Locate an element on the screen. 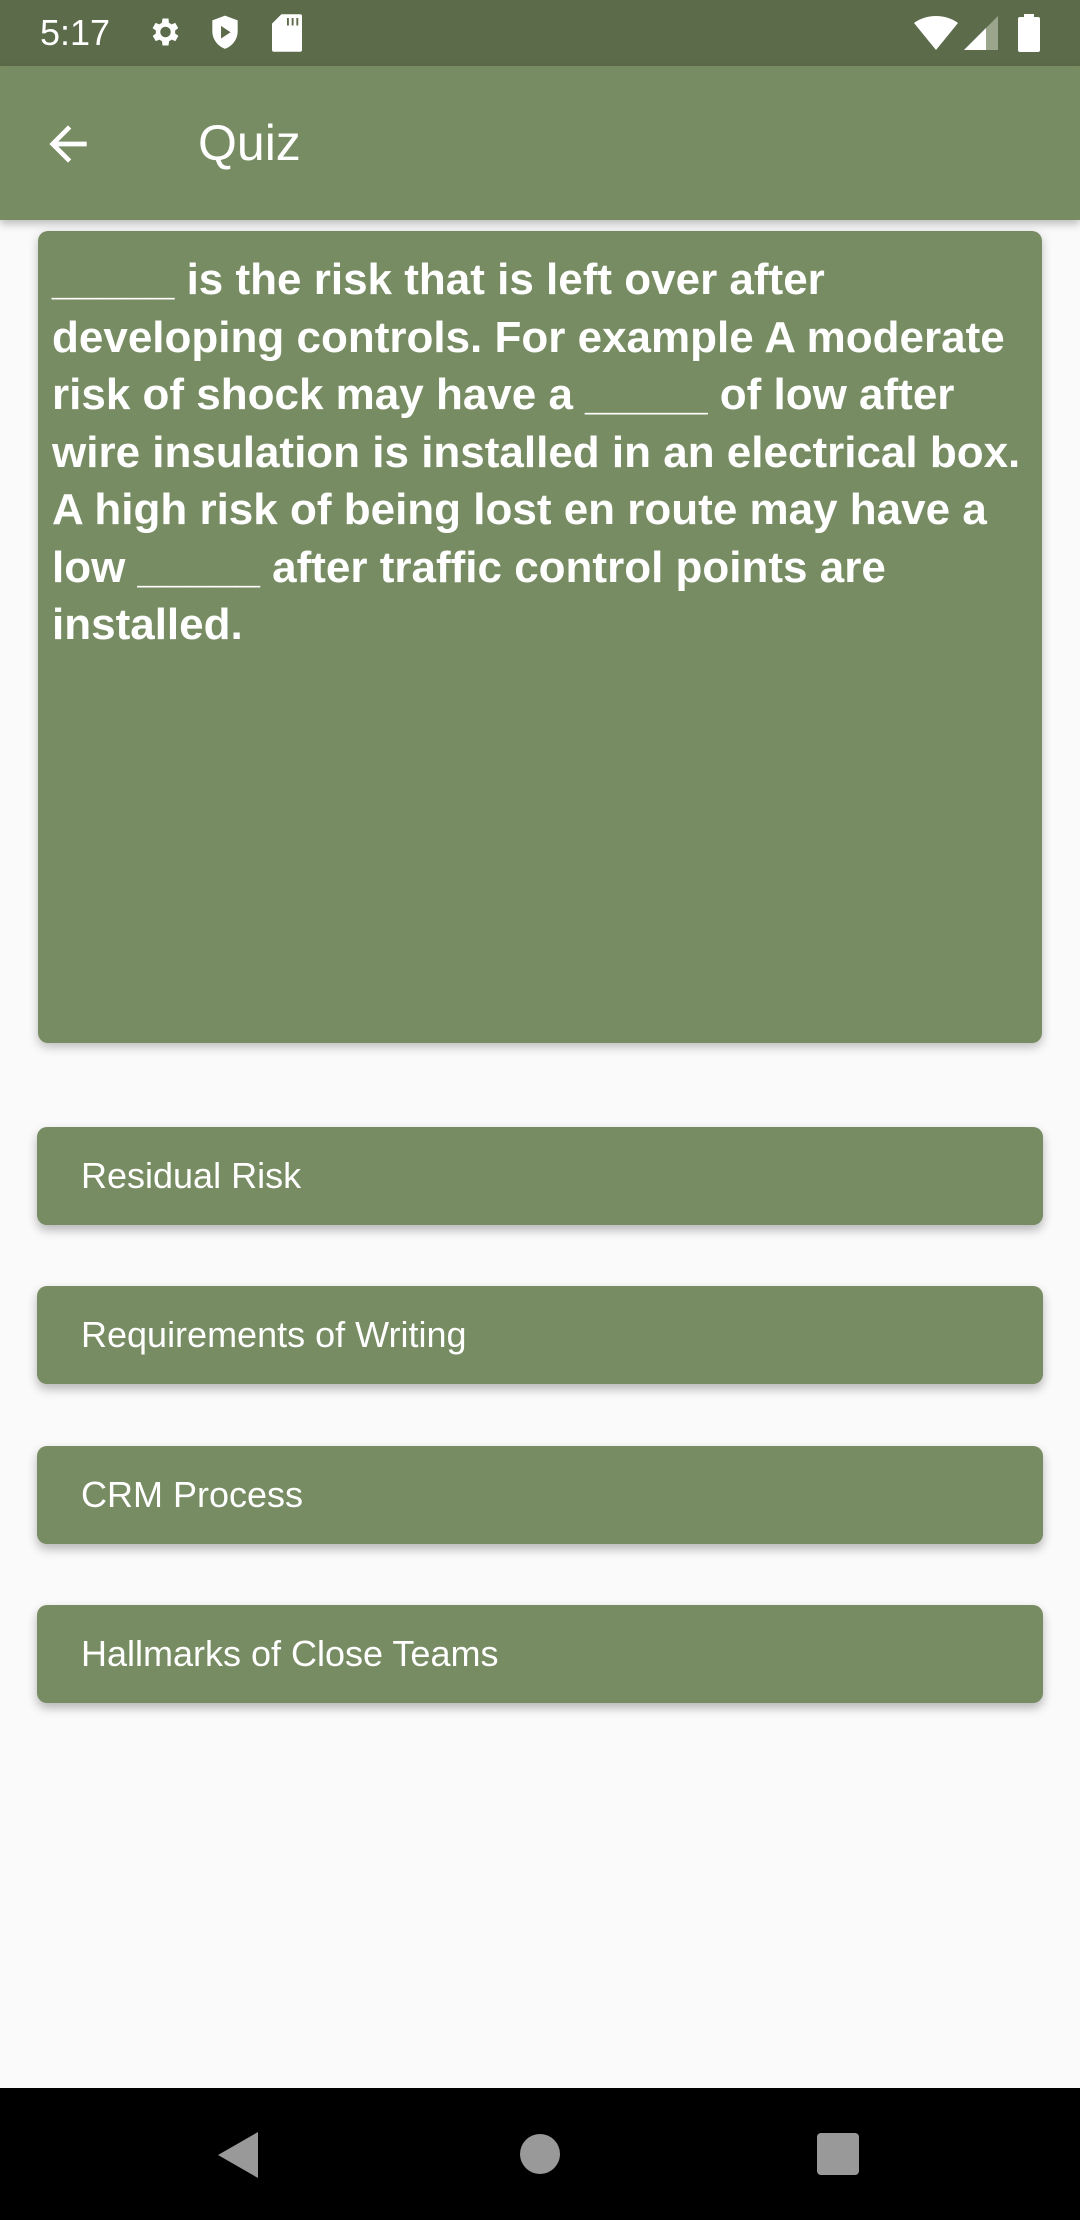 The image size is (1080, 2220). answer-option: Residual Risk is located at coordinates (540, 1176).